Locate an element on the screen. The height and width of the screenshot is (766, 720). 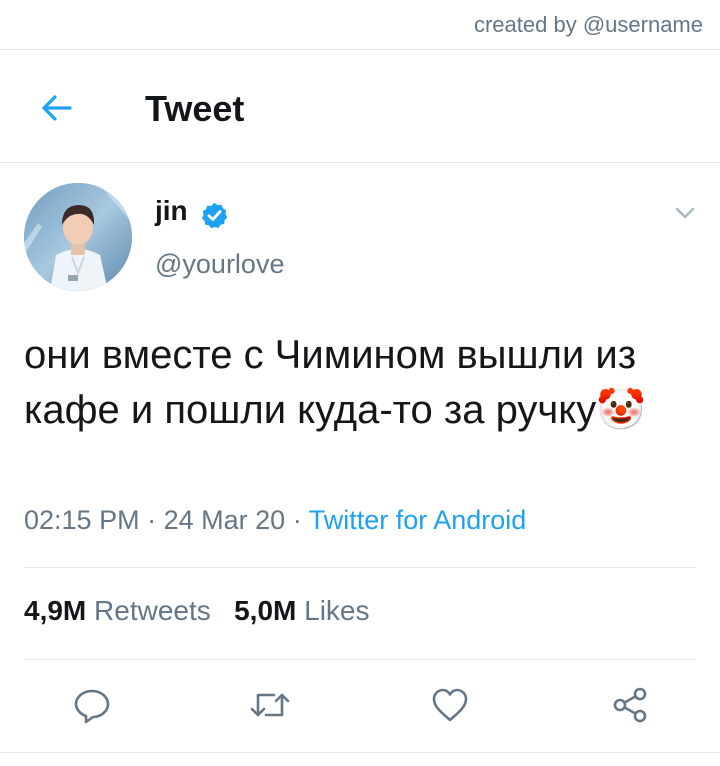
tweet-stats: 4,9M Retweets 5,0M Likes is located at coordinates (197, 611).